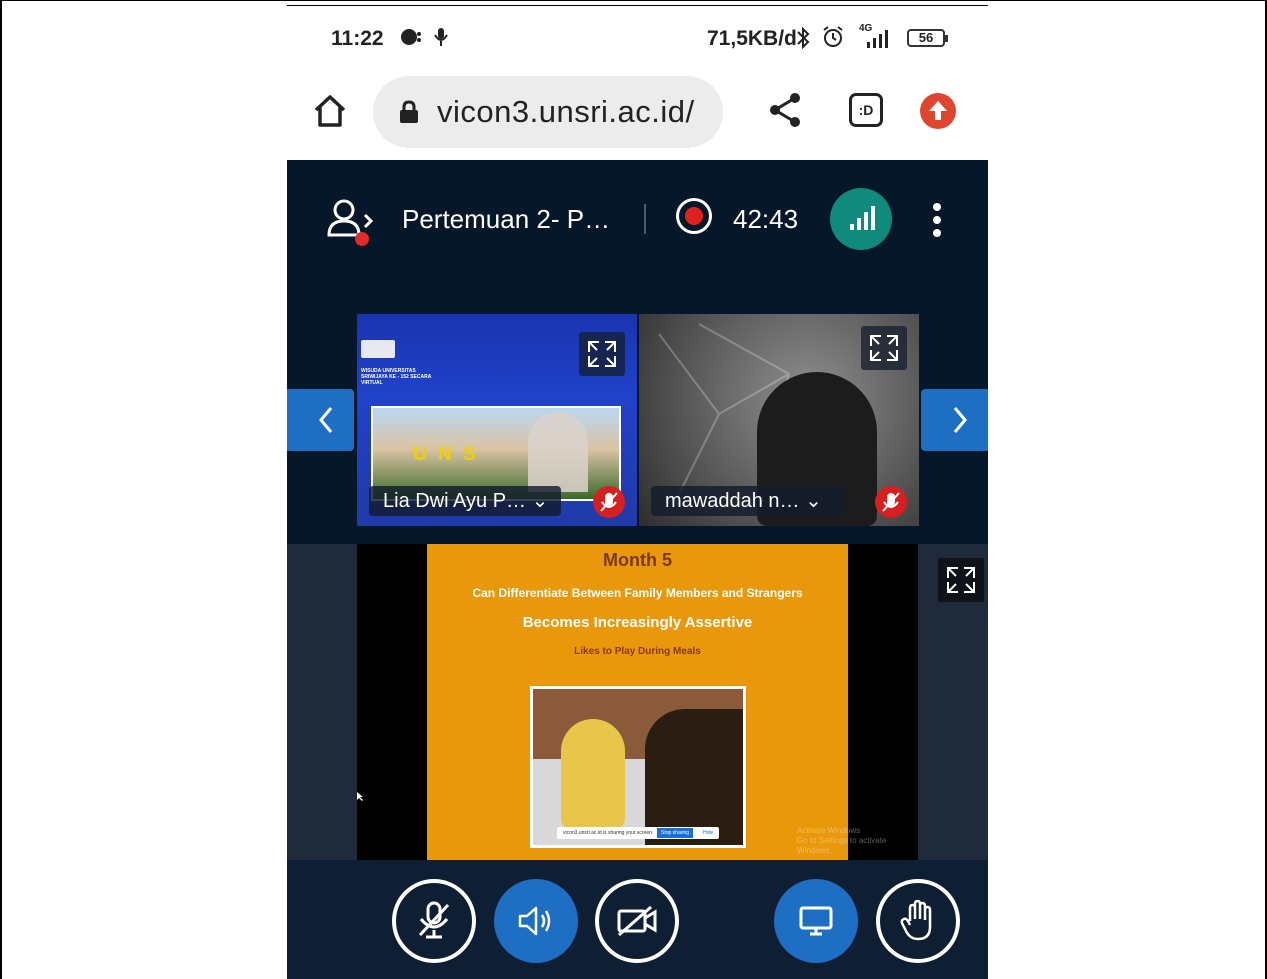 The image size is (1267, 979). I want to click on photo-baby, so click(593, 774).